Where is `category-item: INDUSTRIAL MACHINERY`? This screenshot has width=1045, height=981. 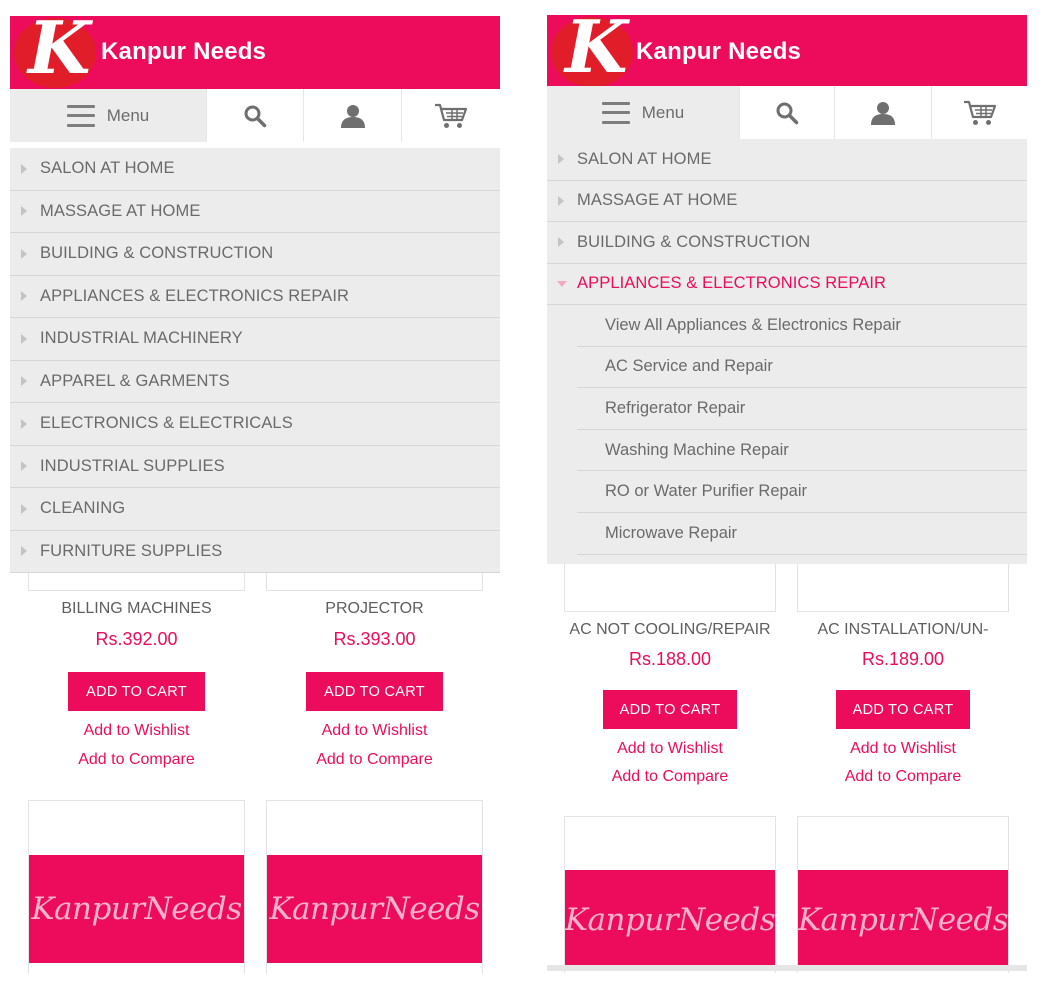 category-item: INDUSTRIAL MACHINERY is located at coordinates (255, 339).